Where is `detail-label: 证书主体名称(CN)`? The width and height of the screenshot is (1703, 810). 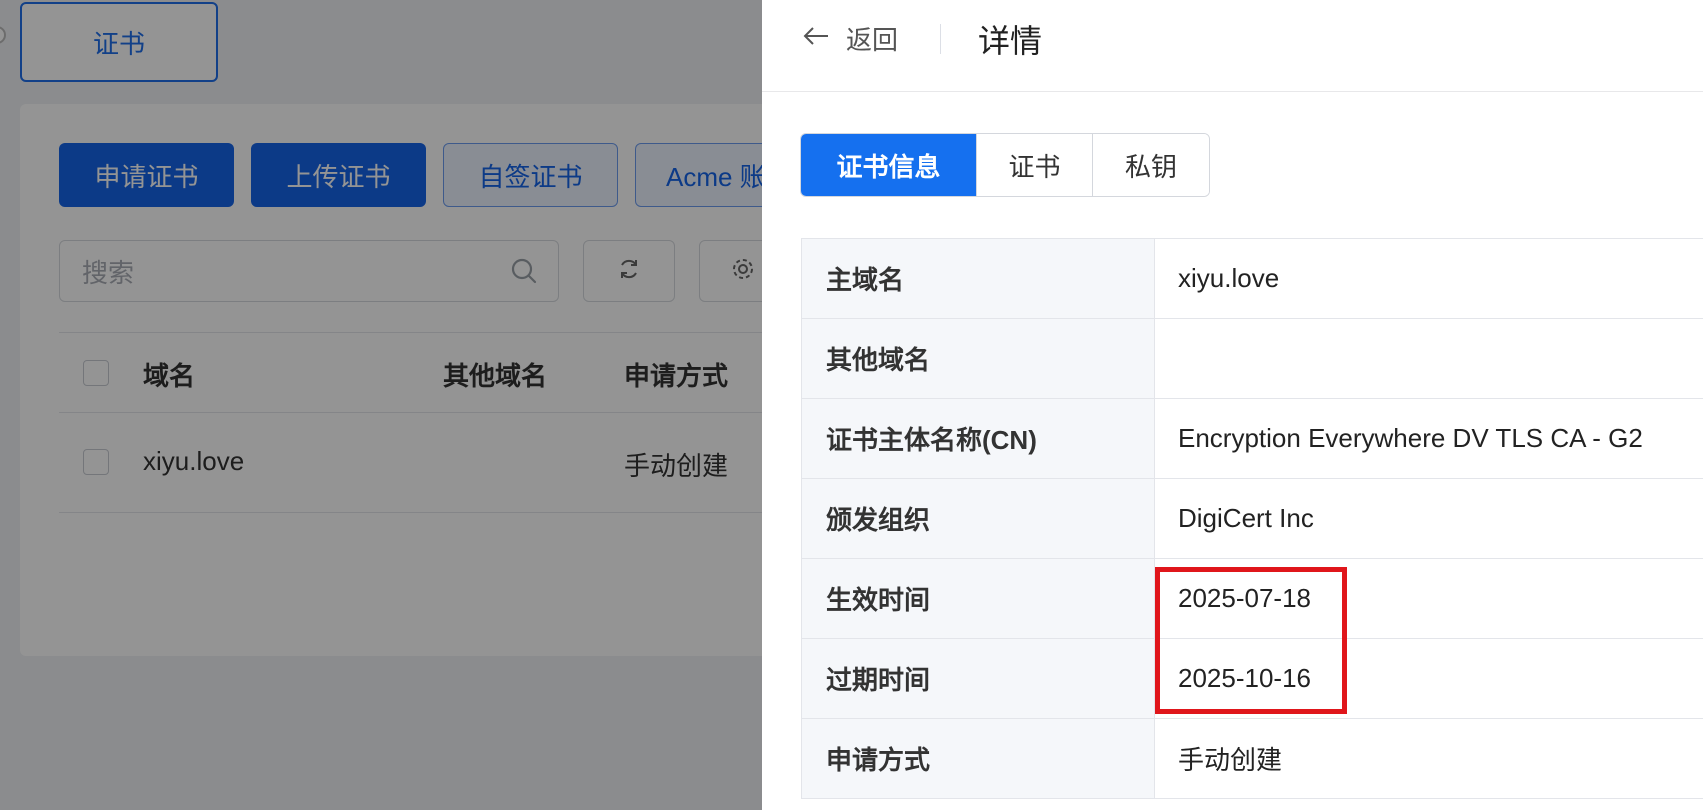 detail-label: 证书主体名称(CN) is located at coordinates (978, 438).